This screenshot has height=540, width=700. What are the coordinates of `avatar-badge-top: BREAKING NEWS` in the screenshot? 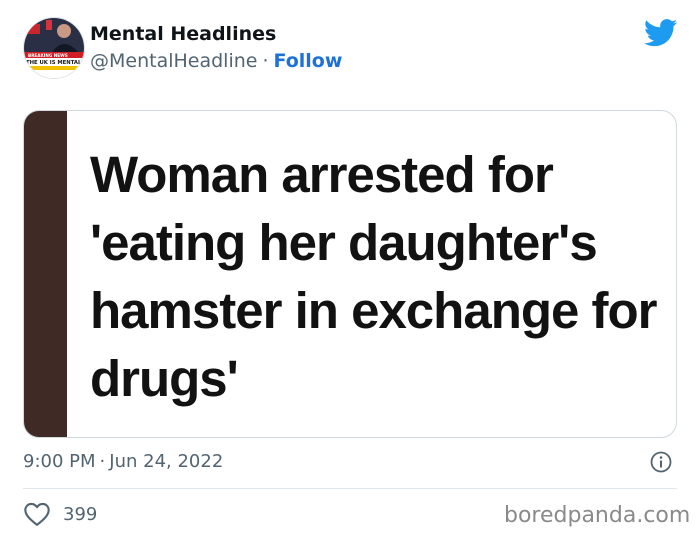 It's located at (48, 55).